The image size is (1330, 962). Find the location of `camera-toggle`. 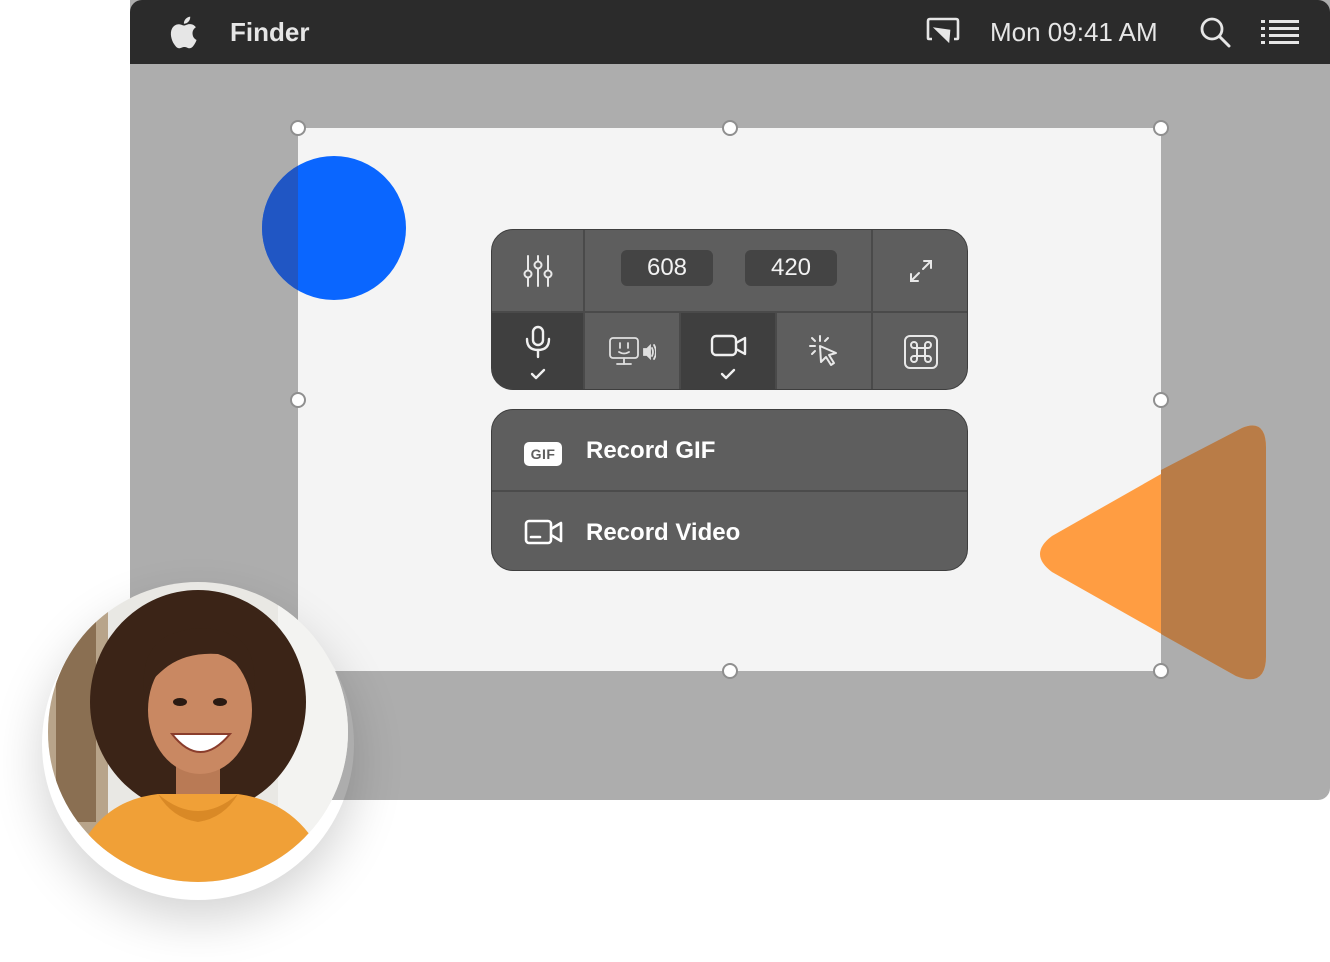

camera-toggle is located at coordinates (729, 350).